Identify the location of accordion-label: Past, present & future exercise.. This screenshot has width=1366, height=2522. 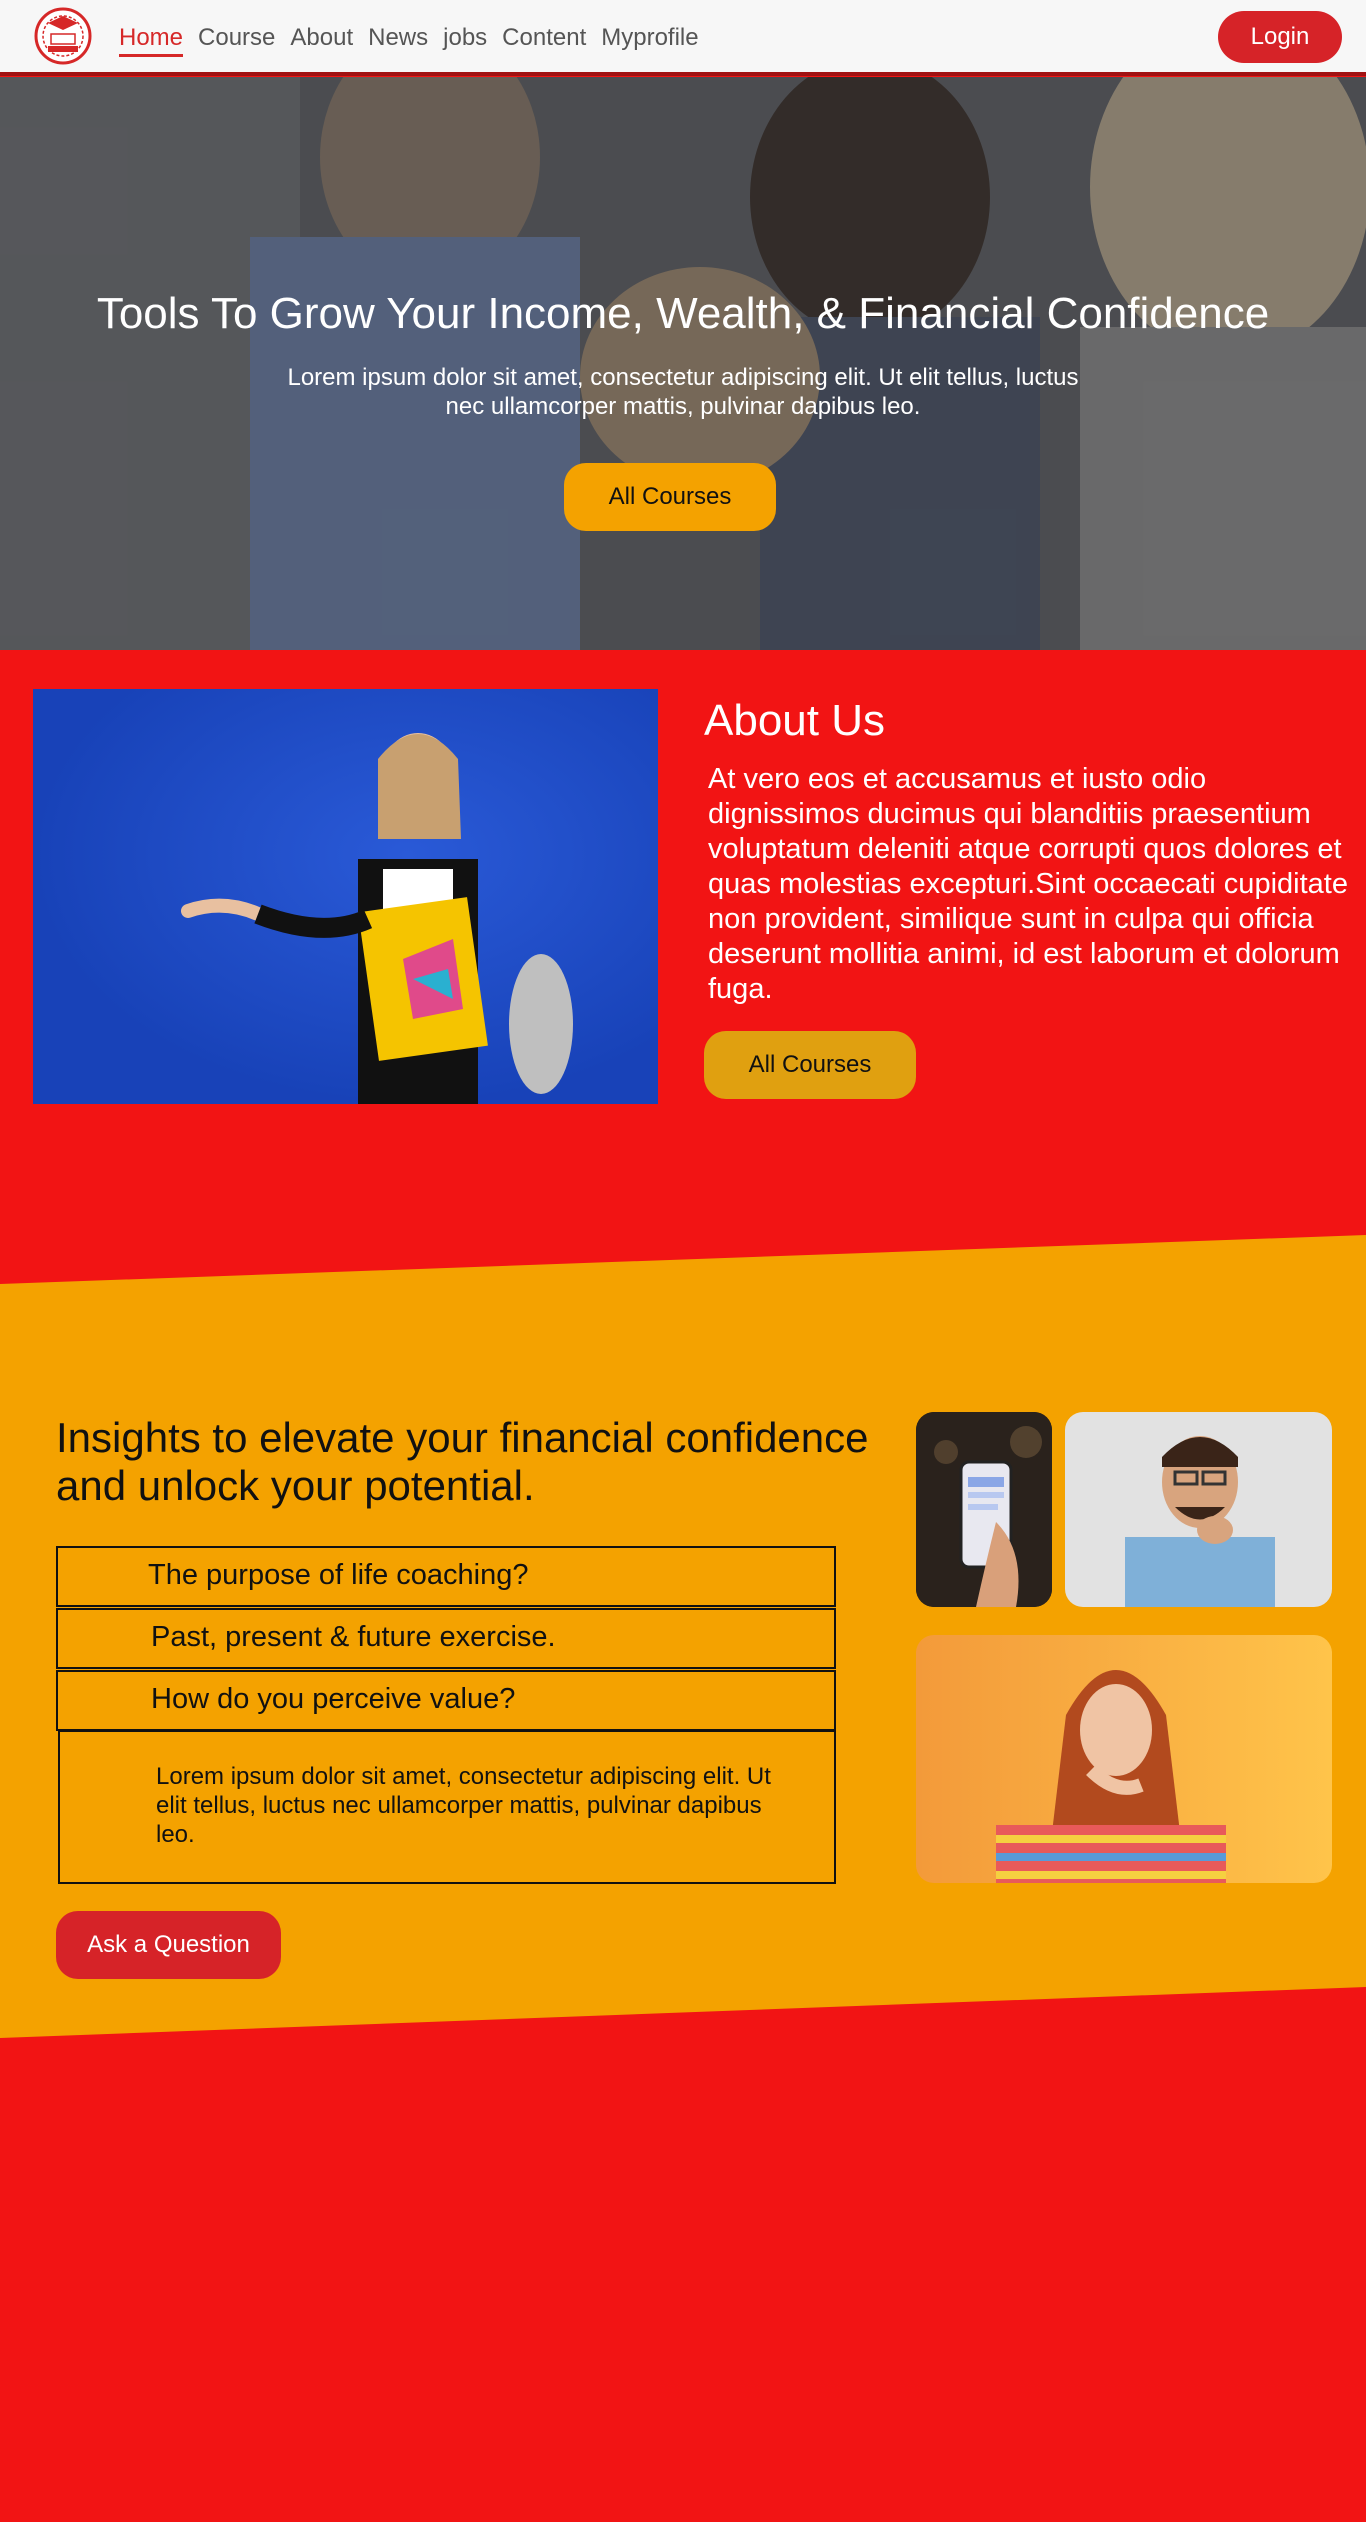
(353, 1637).